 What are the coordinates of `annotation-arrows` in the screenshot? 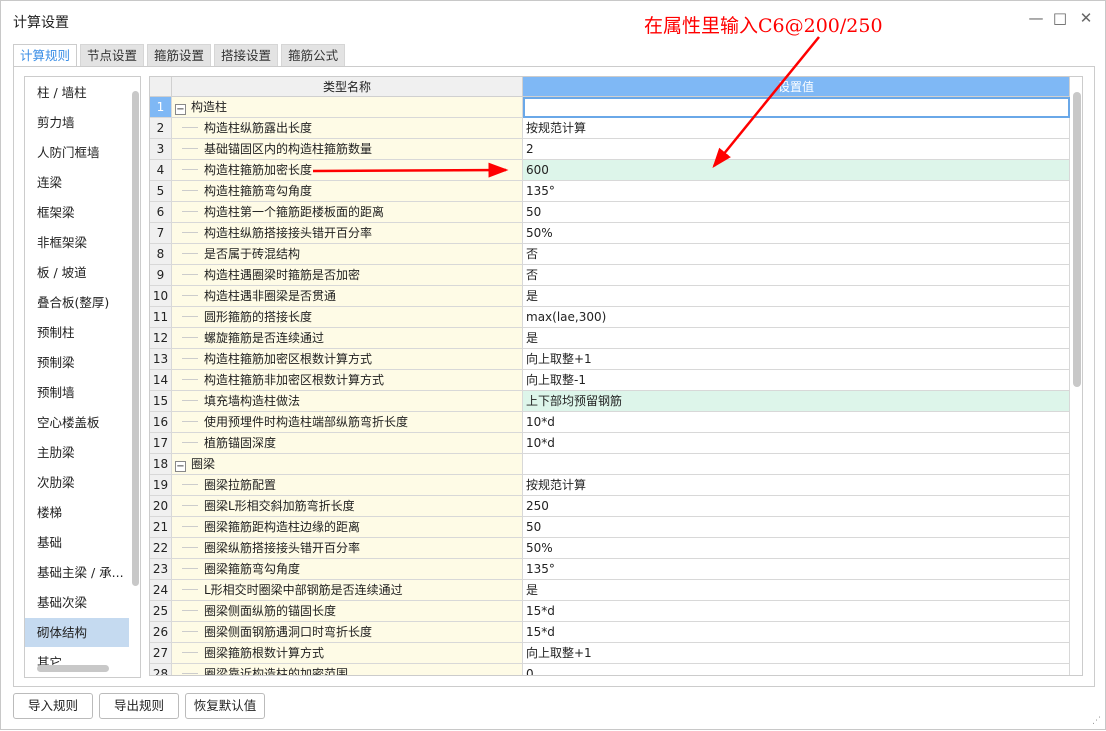 It's located at (566, 107).